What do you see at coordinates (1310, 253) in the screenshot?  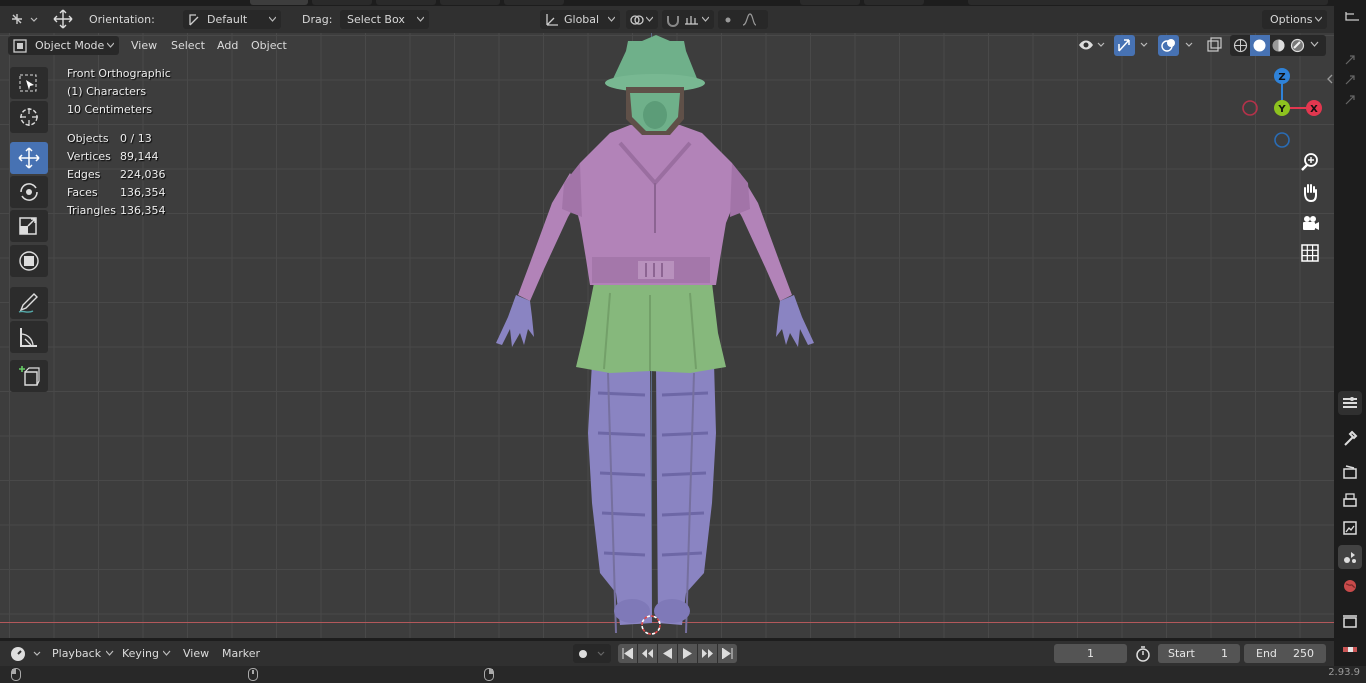 I see `perspective-toggle-button` at bounding box center [1310, 253].